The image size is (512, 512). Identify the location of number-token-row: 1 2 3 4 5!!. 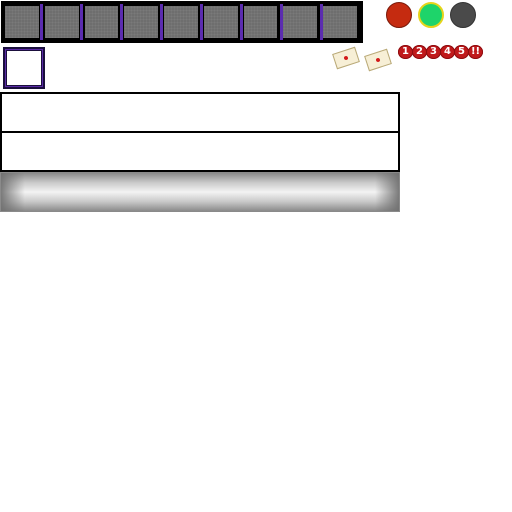
(440, 52).